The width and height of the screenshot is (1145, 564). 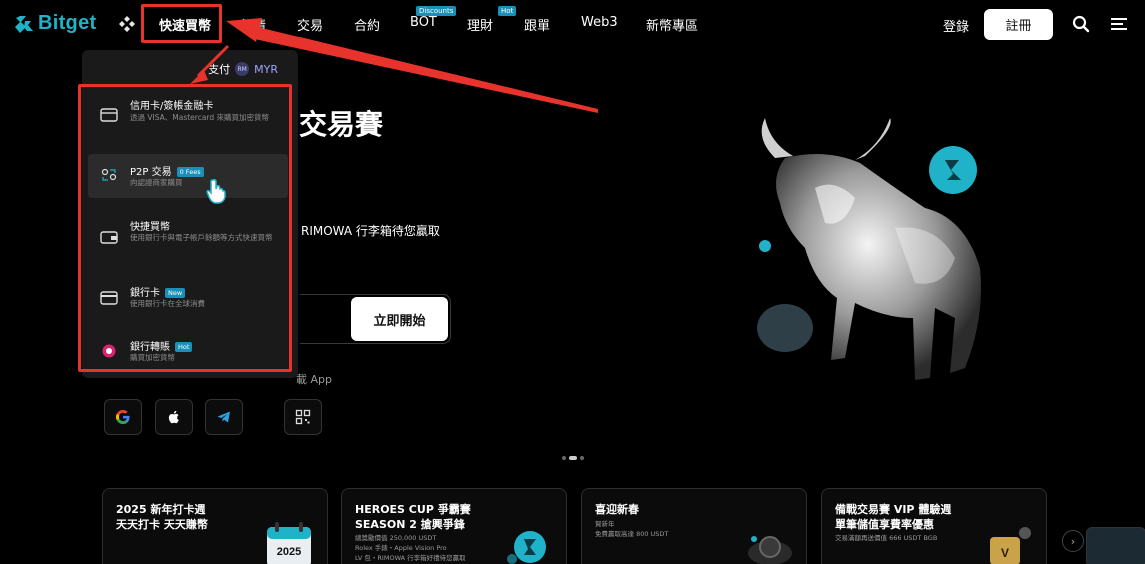 What do you see at coordinates (1073, 541) in the screenshot?
I see `carousel-next-arrow-icon: ›` at bounding box center [1073, 541].